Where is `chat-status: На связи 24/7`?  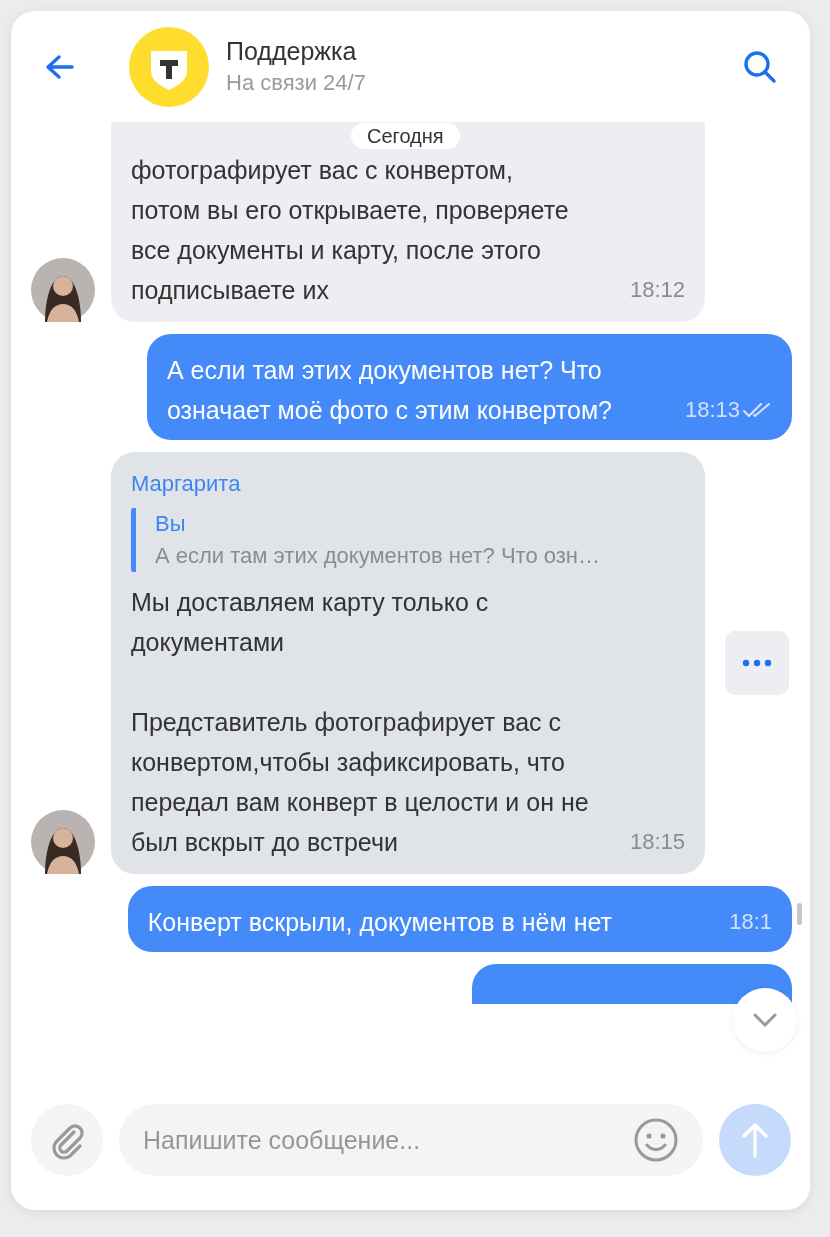
chat-status: На связи 24/7 is located at coordinates (296, 83).